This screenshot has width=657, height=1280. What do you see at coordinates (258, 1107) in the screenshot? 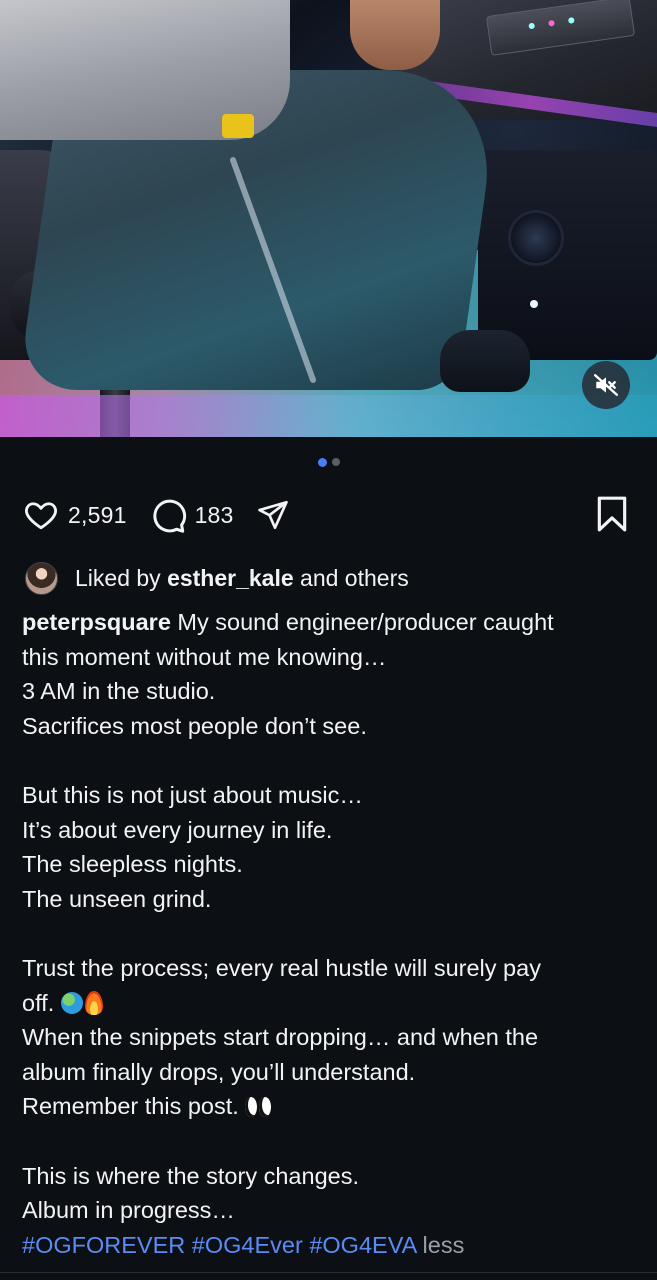
I see `eyes-emoji-icon` at bounding box center [258, 1107].